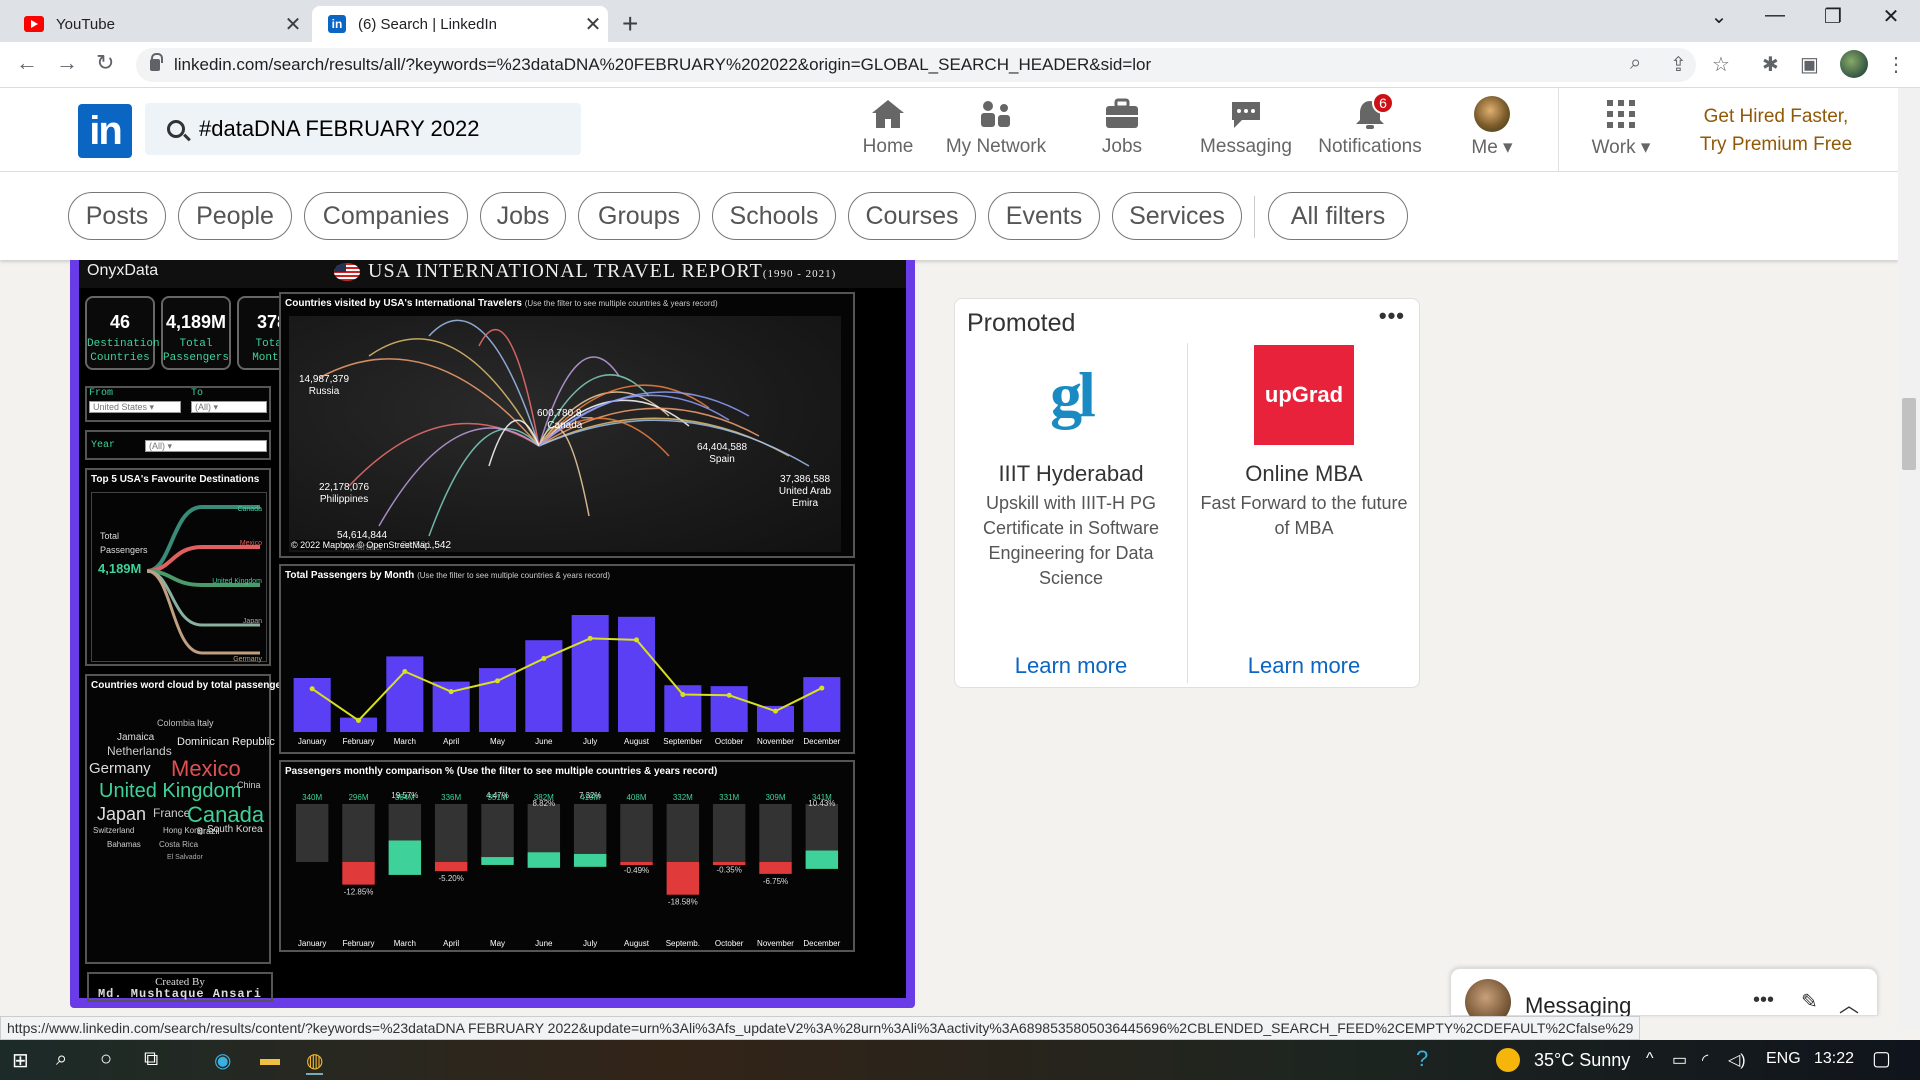  What do you see at coordinates (156, 62) in the screenshot?
I see `lock-icon` at bounding box center [156, 62].